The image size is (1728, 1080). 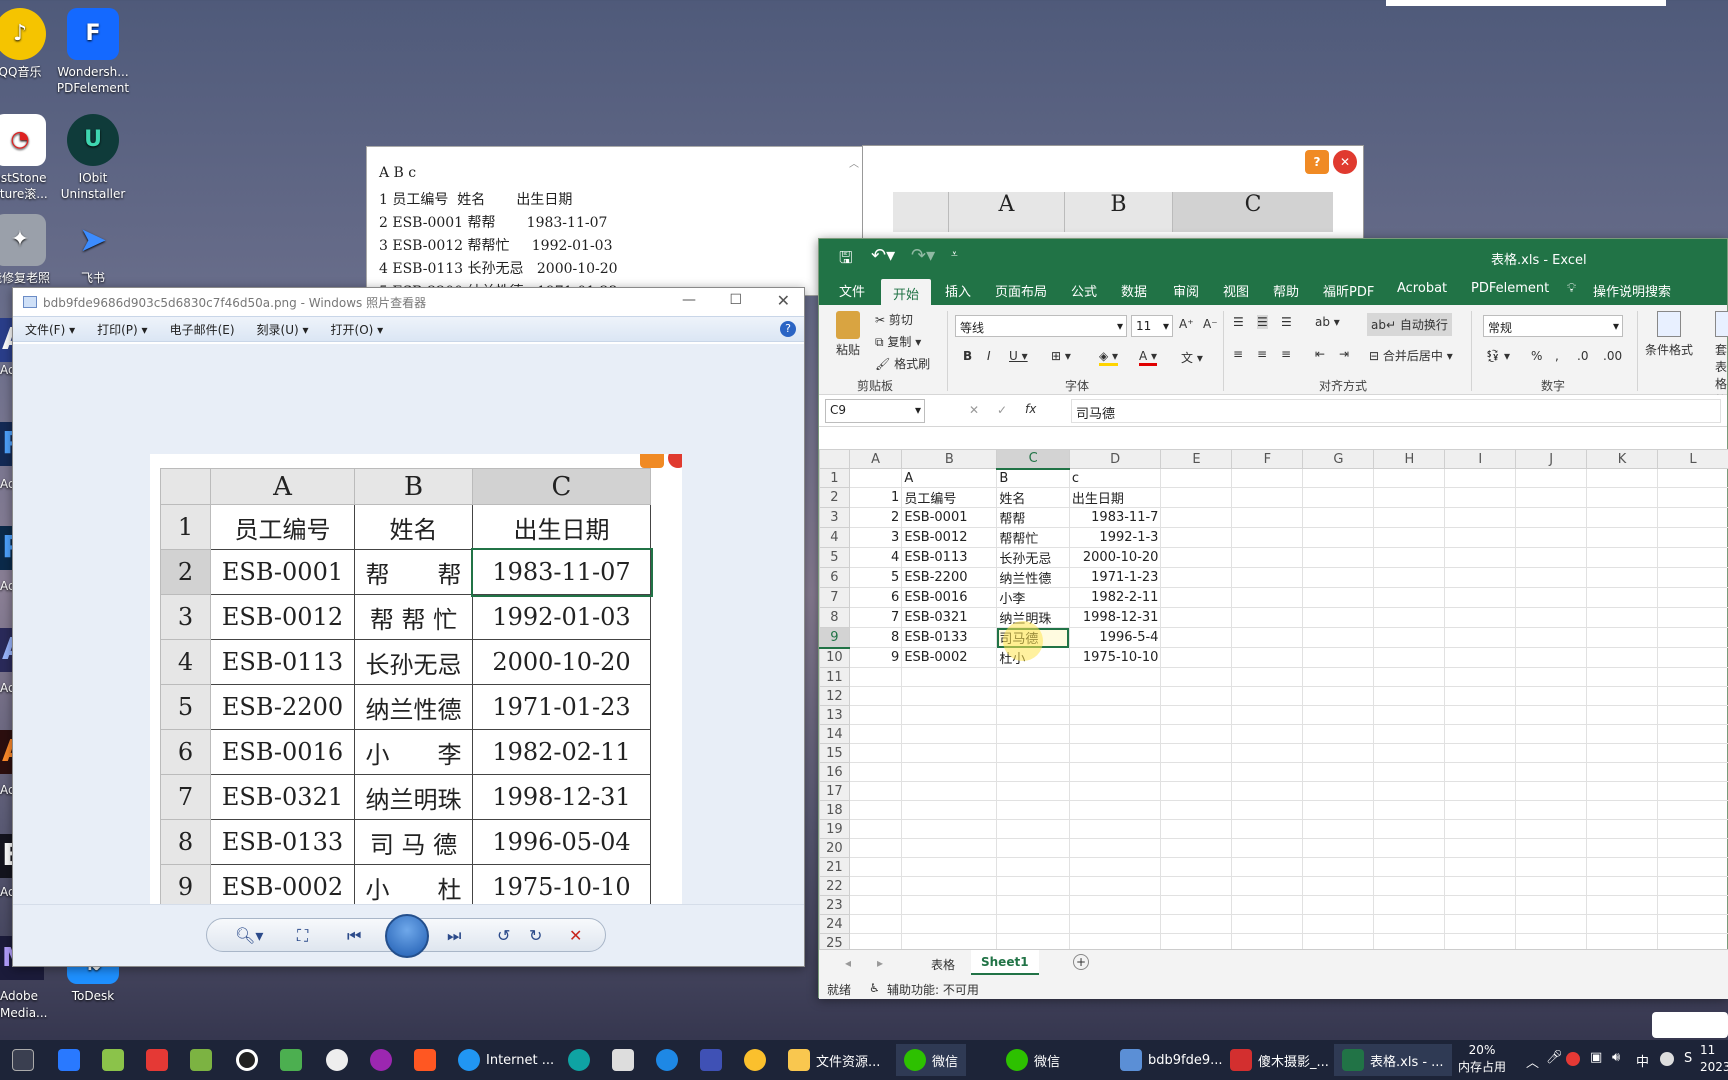 What do you see at coordinates (354, 936) in the screenshot?
I see `previous-icon: ⏮` at bounding box center [354, 936].